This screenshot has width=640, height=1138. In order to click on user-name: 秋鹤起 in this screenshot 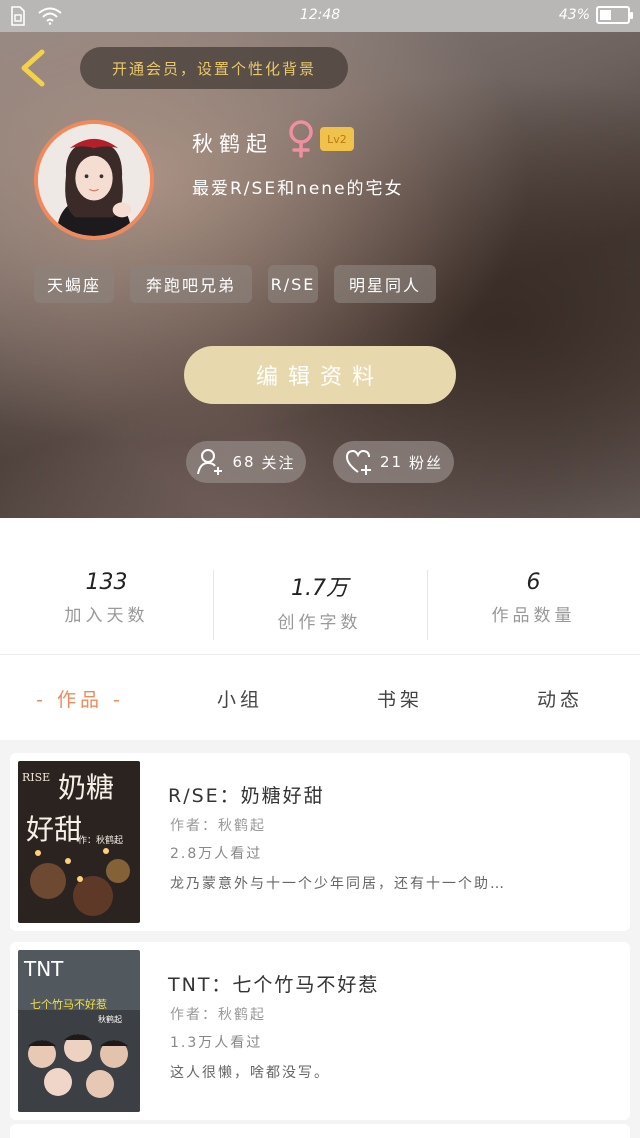, I will do `click(232, 144)`.